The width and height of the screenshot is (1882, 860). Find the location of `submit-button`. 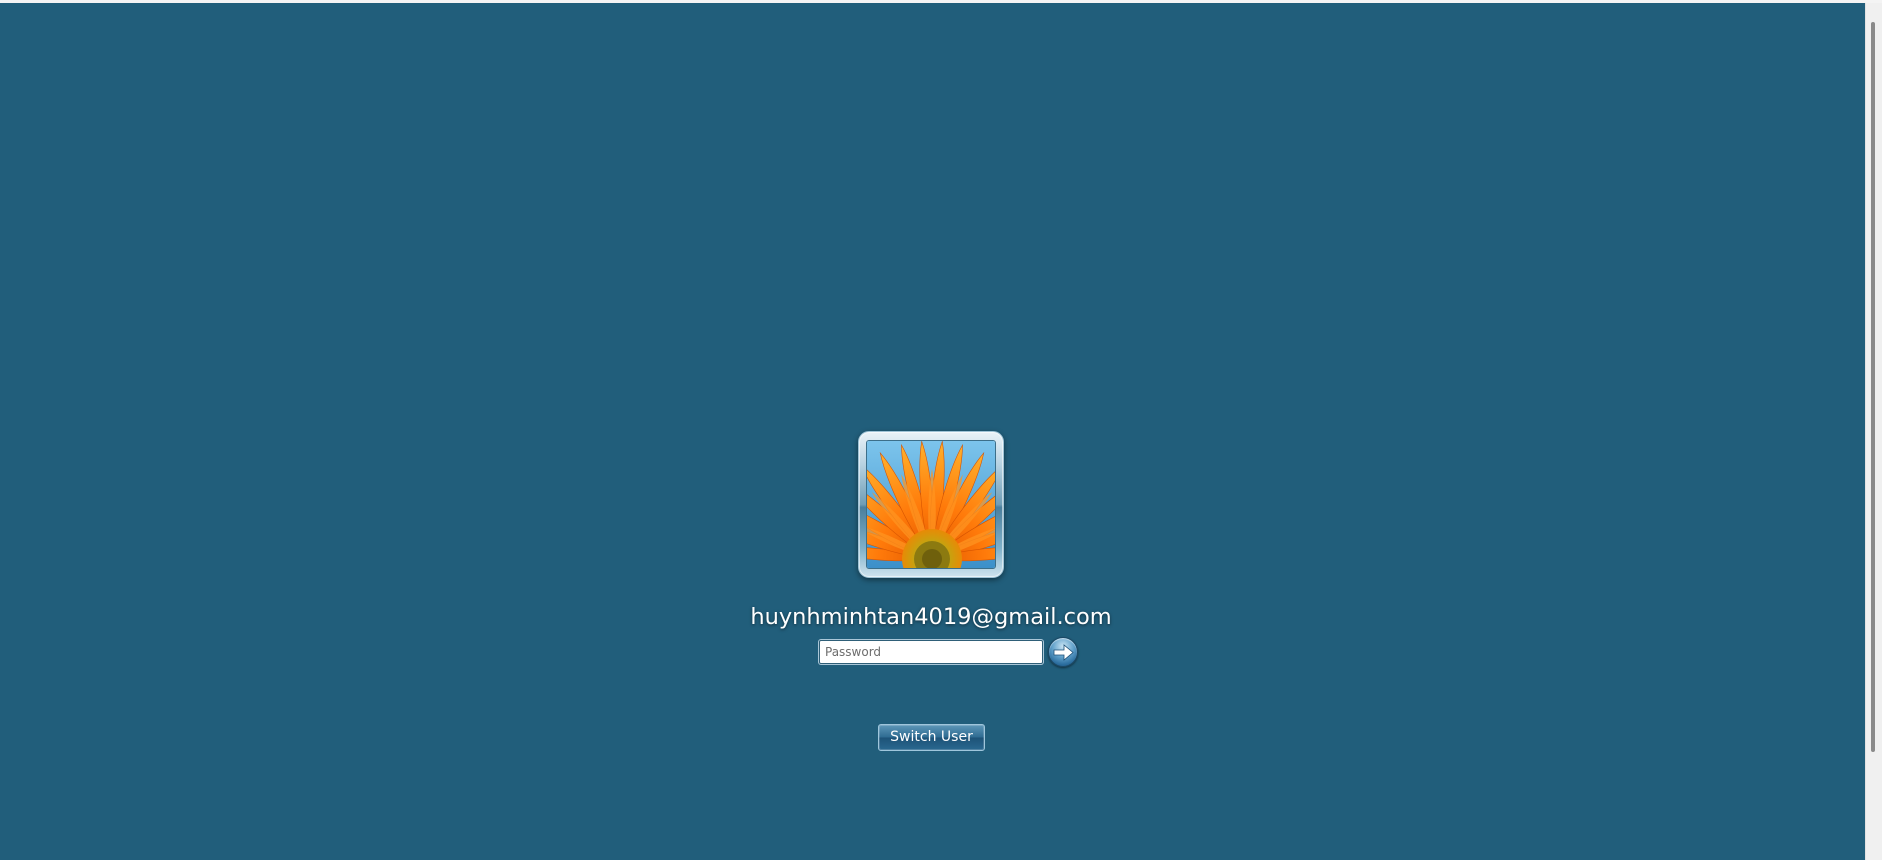

submit-button is located at coordinates (1063, 652).